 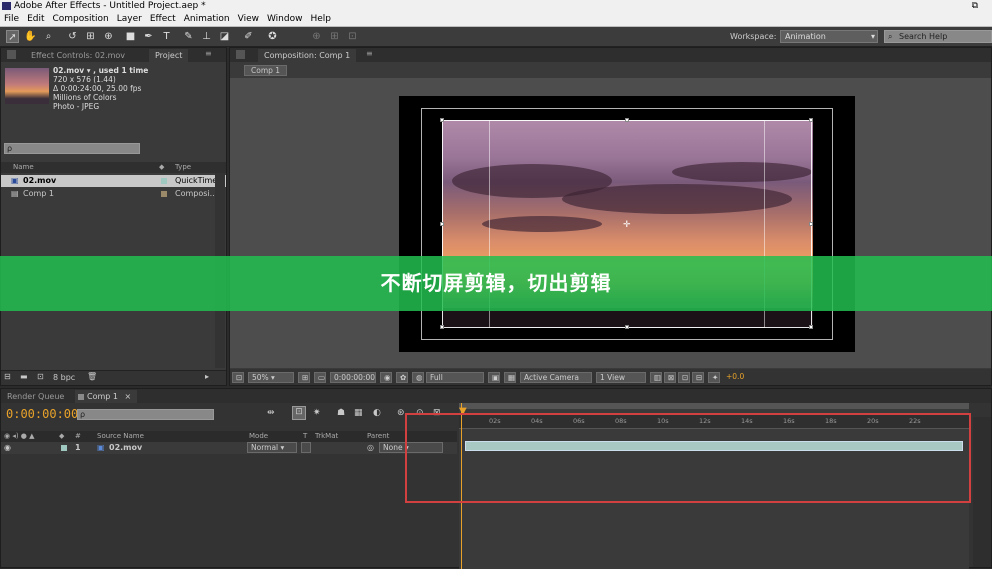 I want to click on exposure-value: +0.0, so click(x=735, y=376).